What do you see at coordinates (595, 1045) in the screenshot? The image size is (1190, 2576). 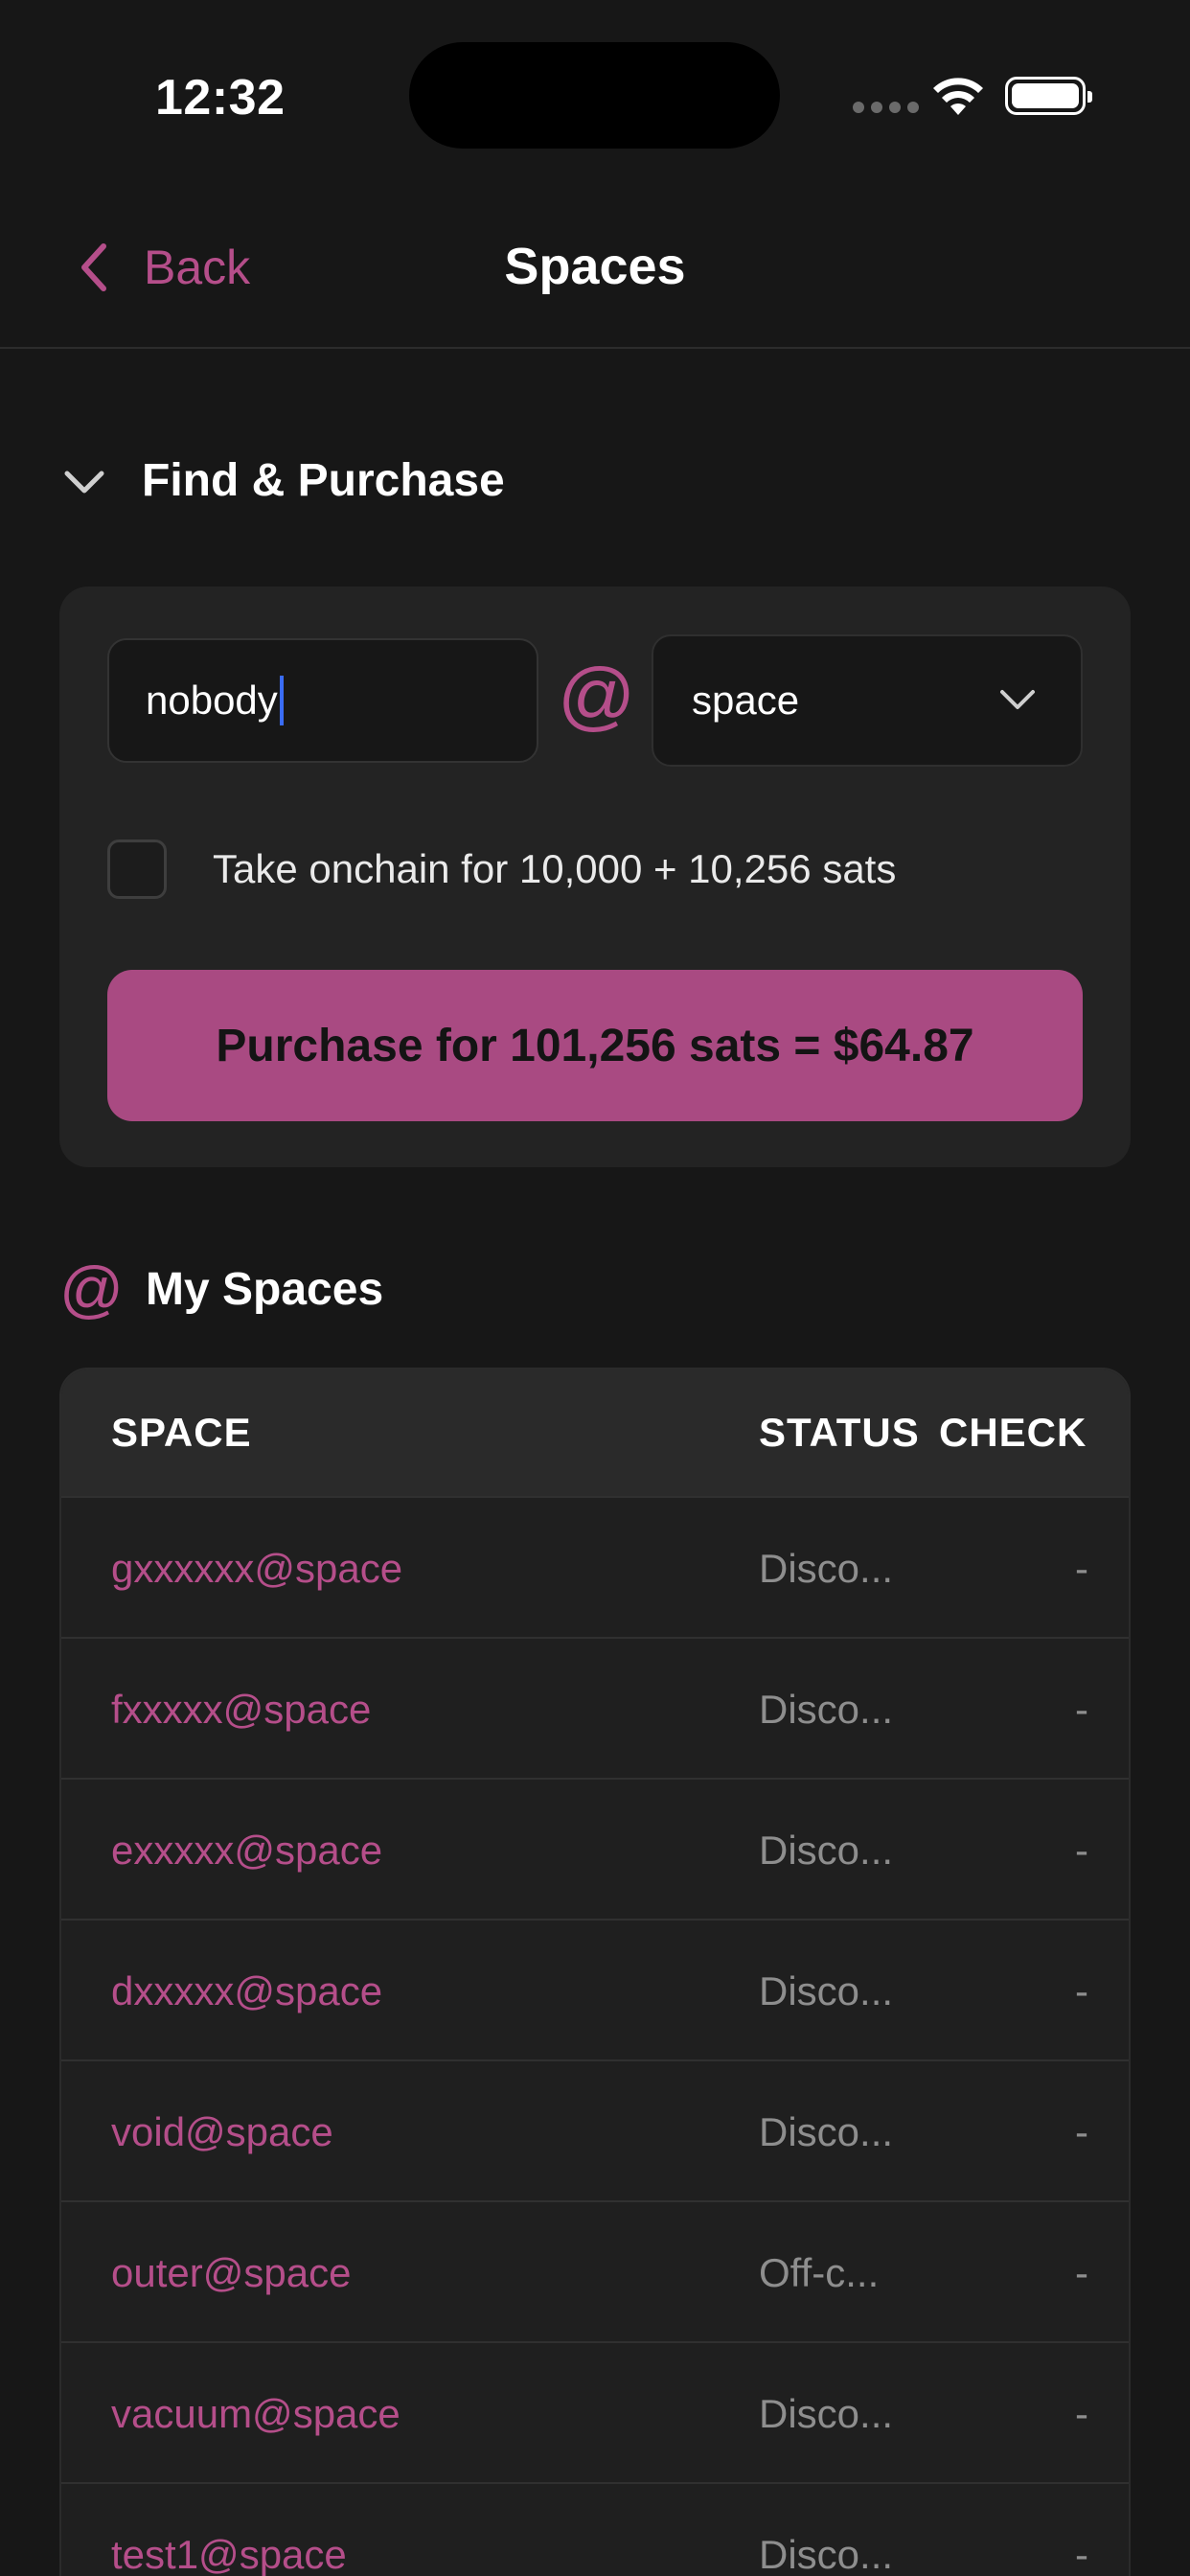 I see `purchase-button: Purchase for 101,256 sats = $64.87` at bounding box center [595, 1045].